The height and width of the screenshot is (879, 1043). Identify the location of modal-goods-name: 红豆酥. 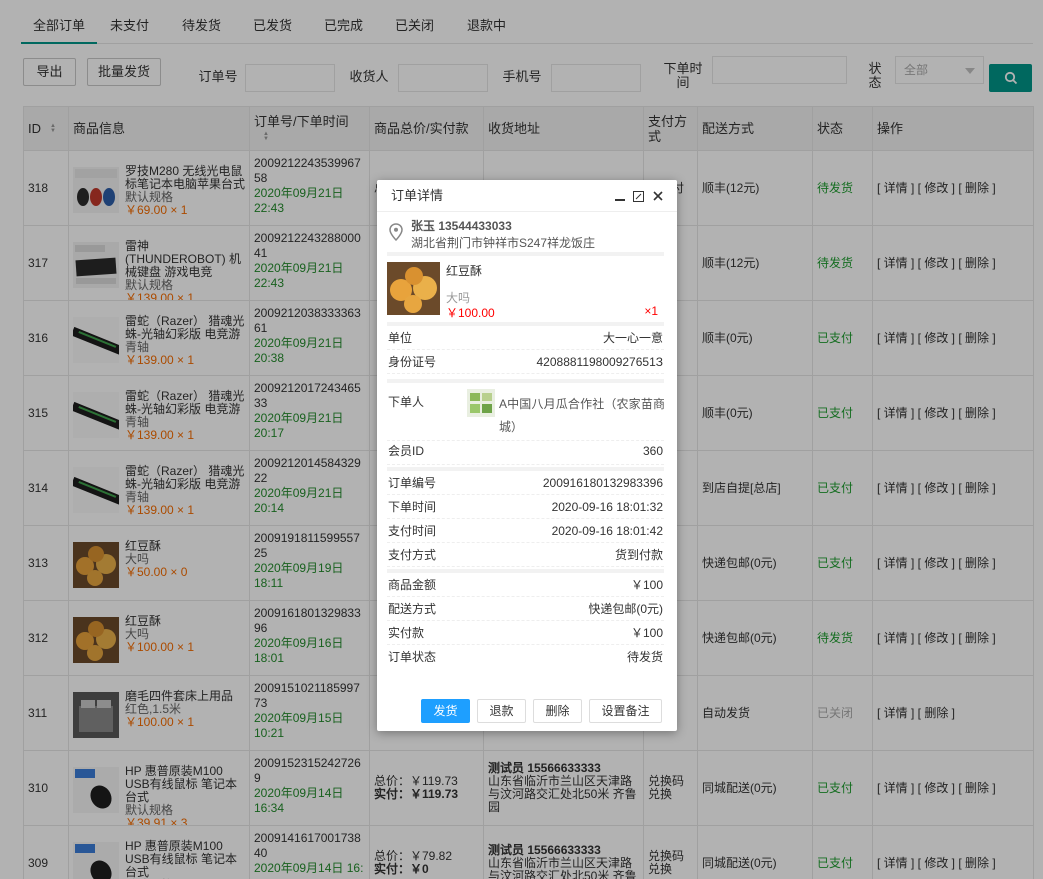
(464, 271).